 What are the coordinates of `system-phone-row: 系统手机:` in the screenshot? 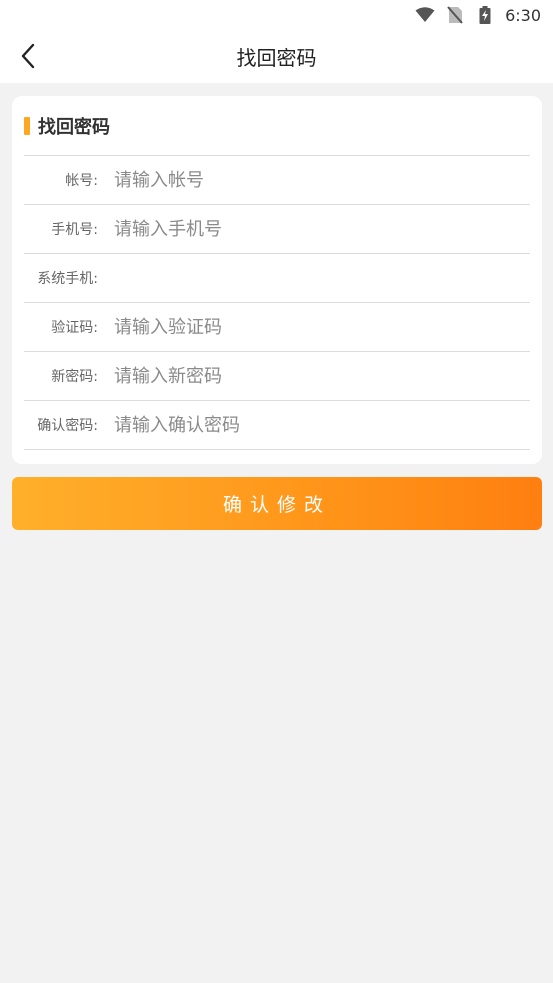 It's located at (277, 278).